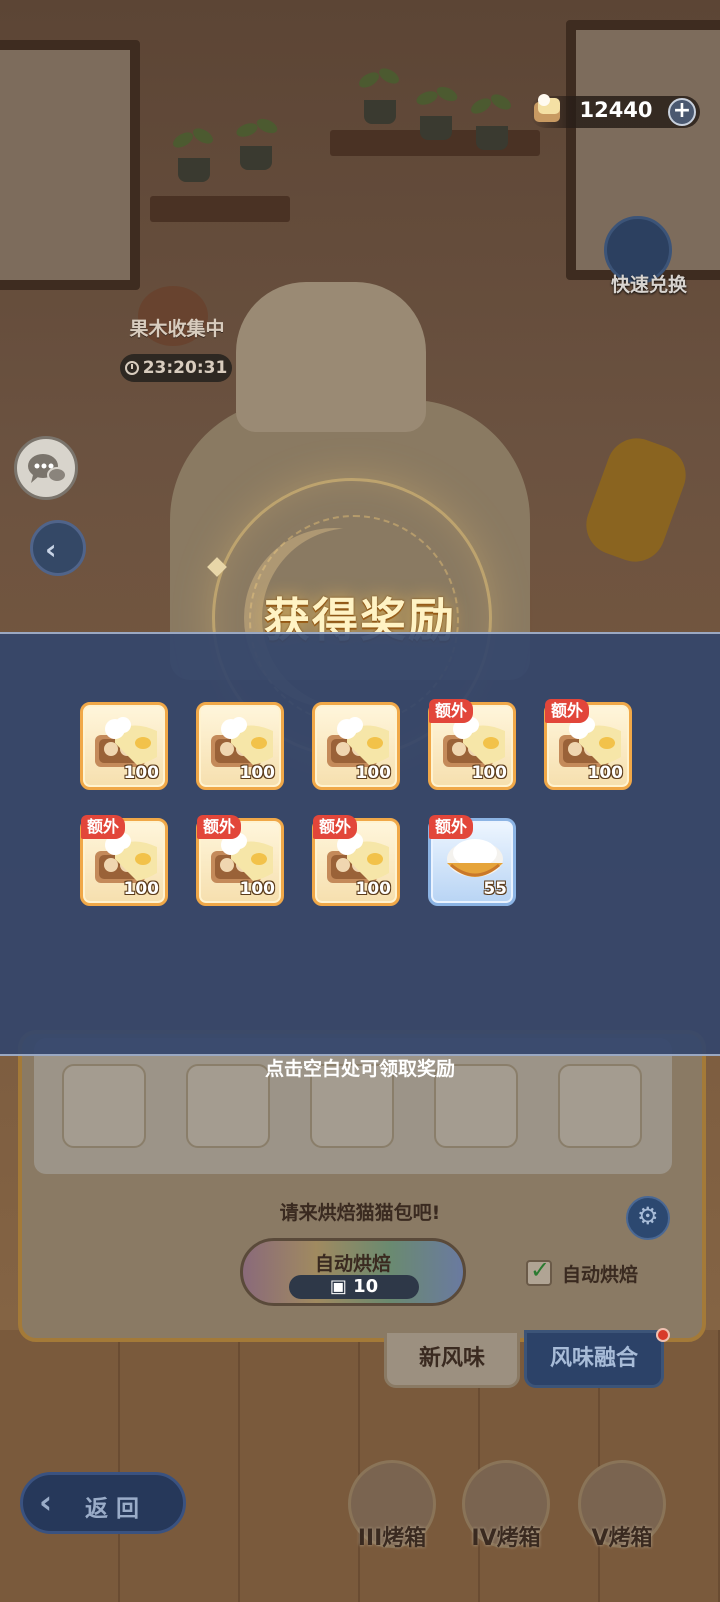  Describe the element at coordinates (392, 1538) in the screenshot. I see `oven-box-label: III烤箱` at that location.